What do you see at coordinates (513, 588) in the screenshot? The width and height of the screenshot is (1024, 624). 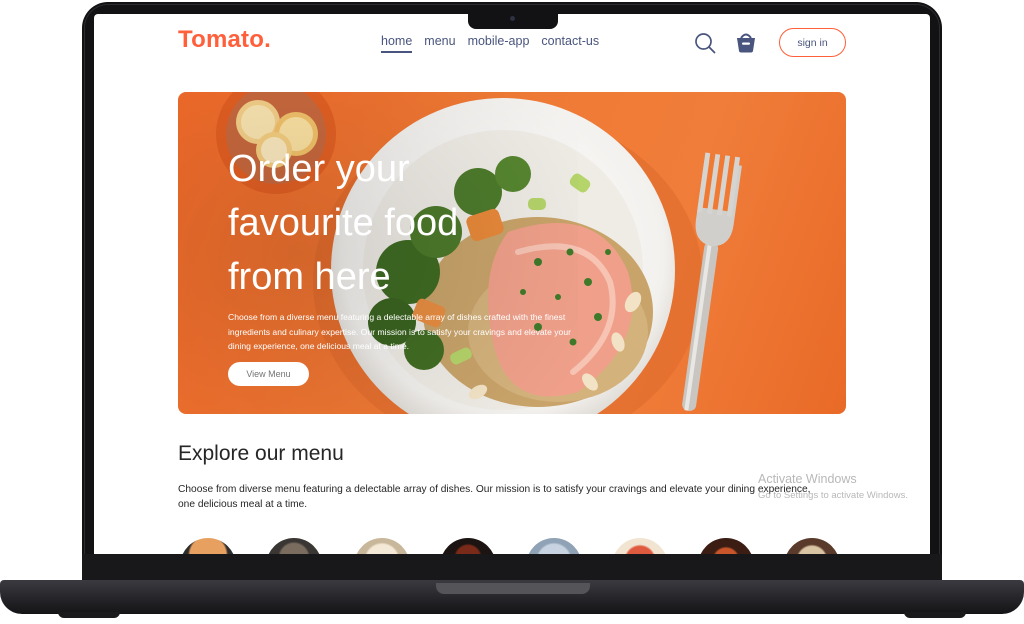 I see `laptop-trackpad-notch` at bounding box center [513, 588].